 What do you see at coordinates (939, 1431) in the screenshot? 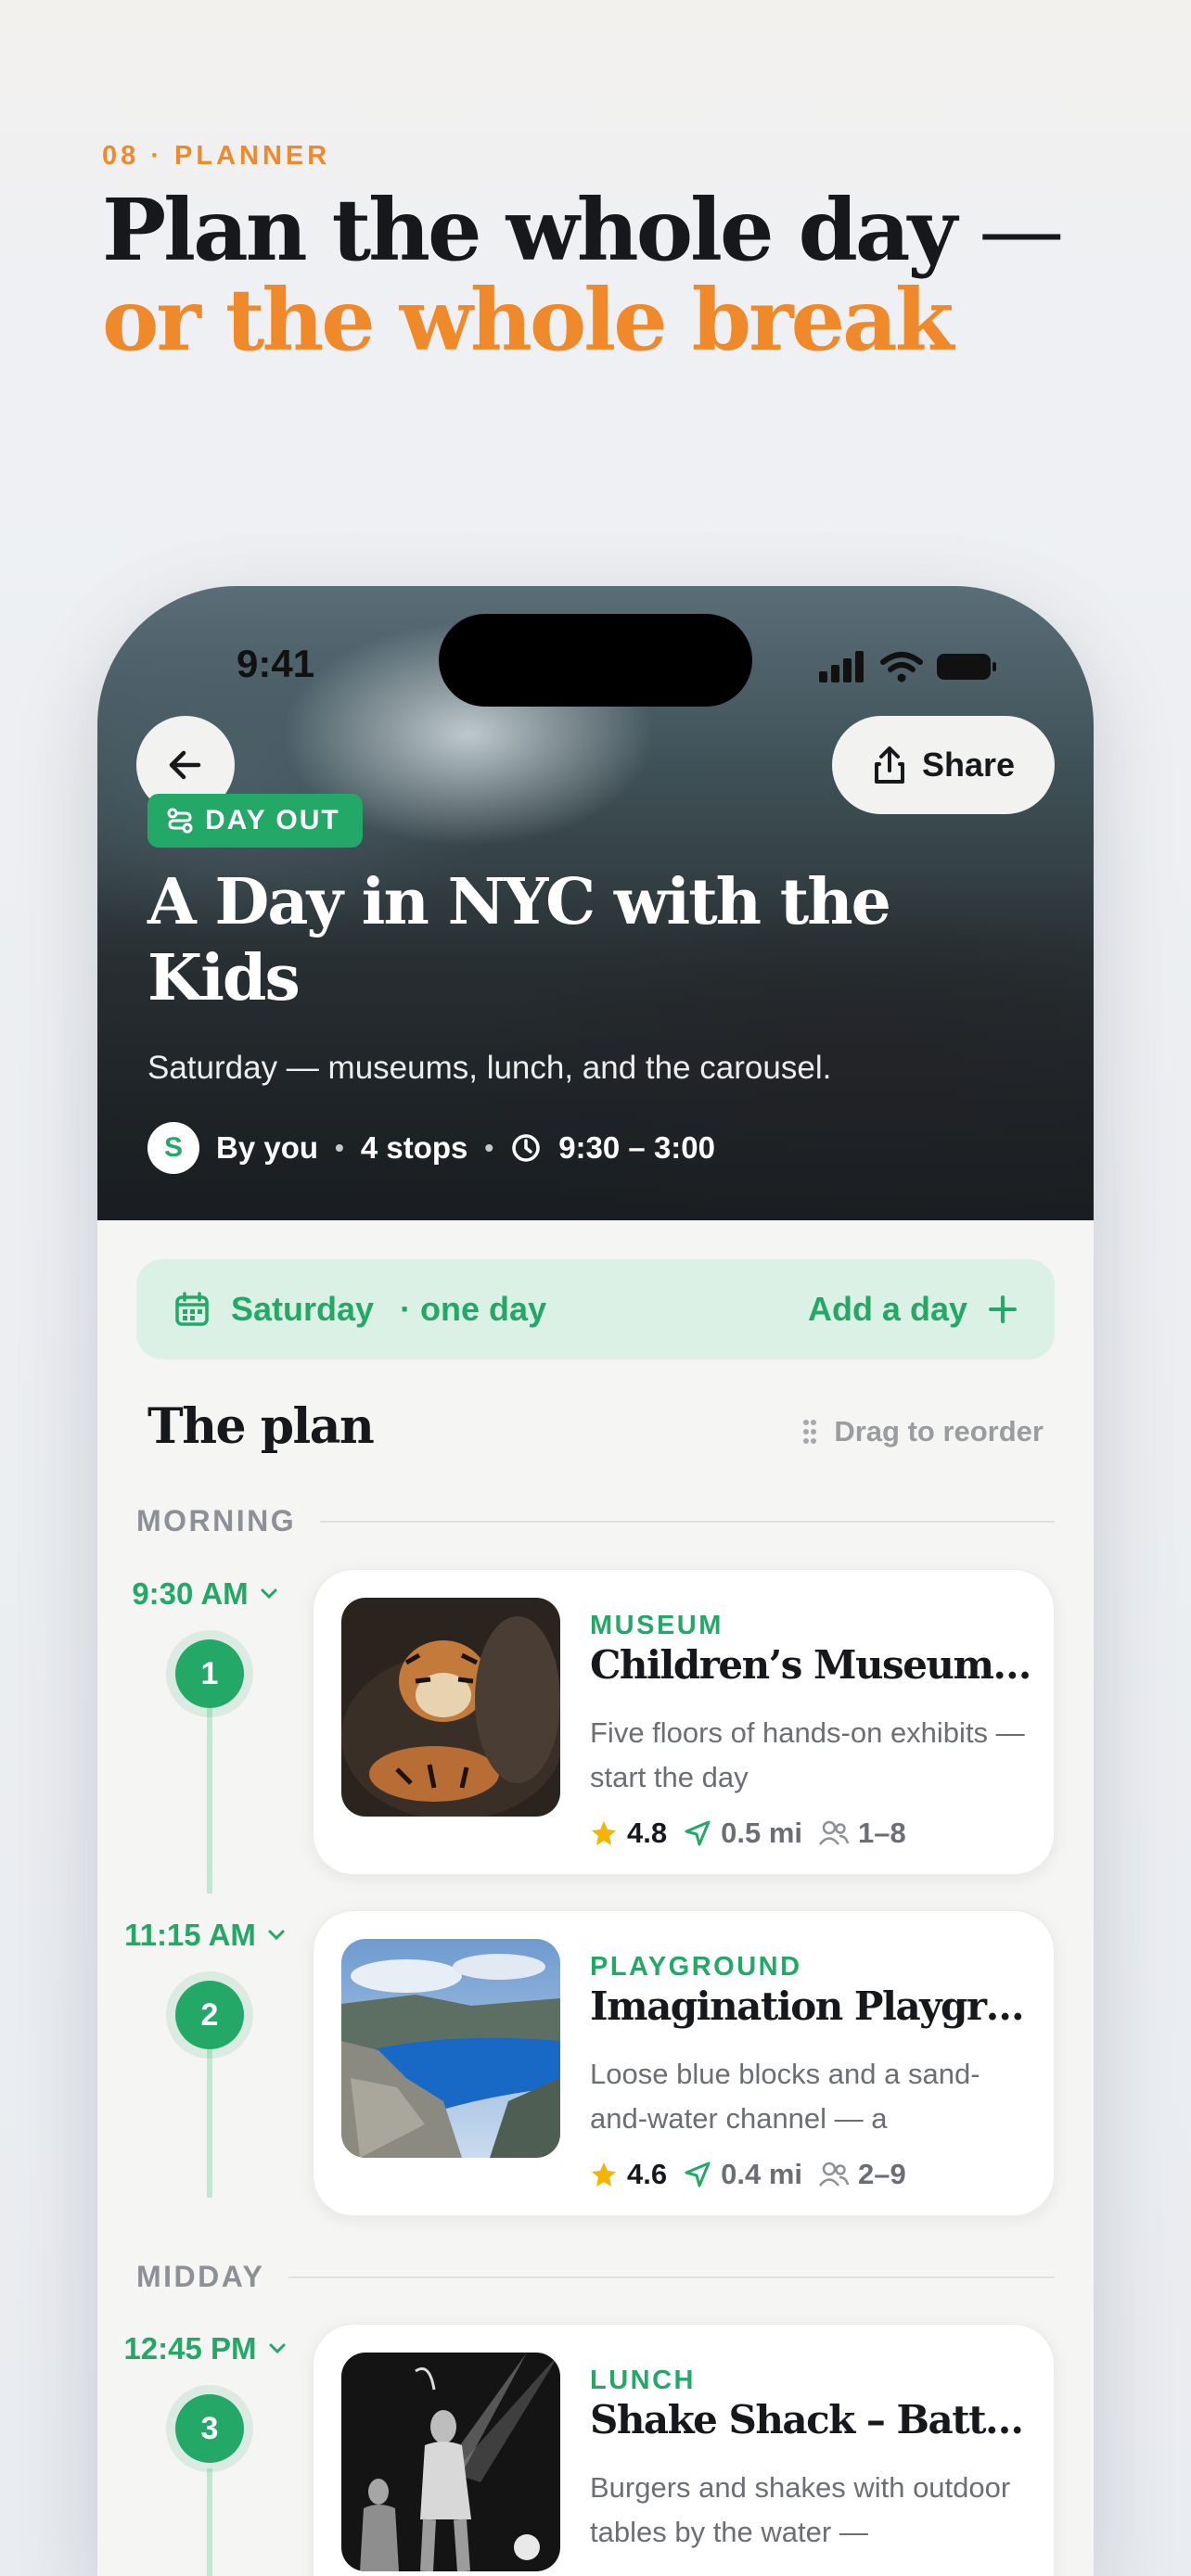
I see `drag-hint-label: Drag to reorder` at bounding box center [939, 1431].